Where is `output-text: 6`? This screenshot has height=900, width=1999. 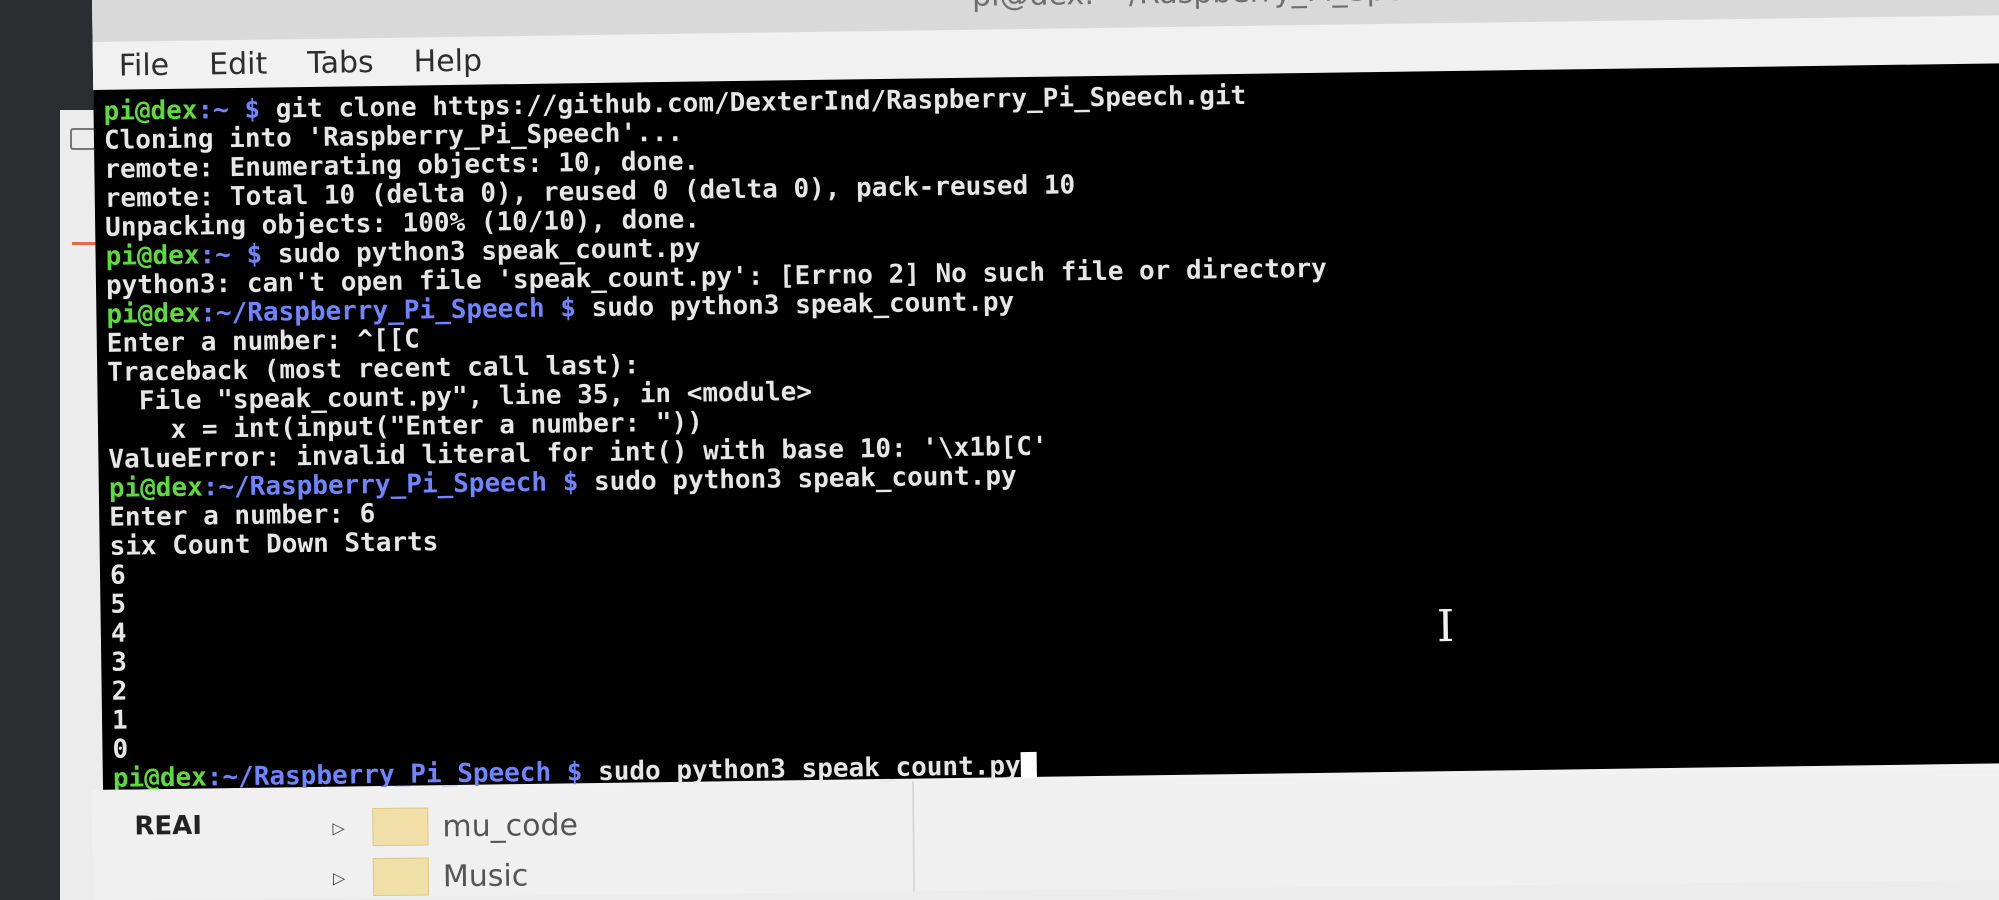
output-text: 6 is located at coordinates (117, 575).